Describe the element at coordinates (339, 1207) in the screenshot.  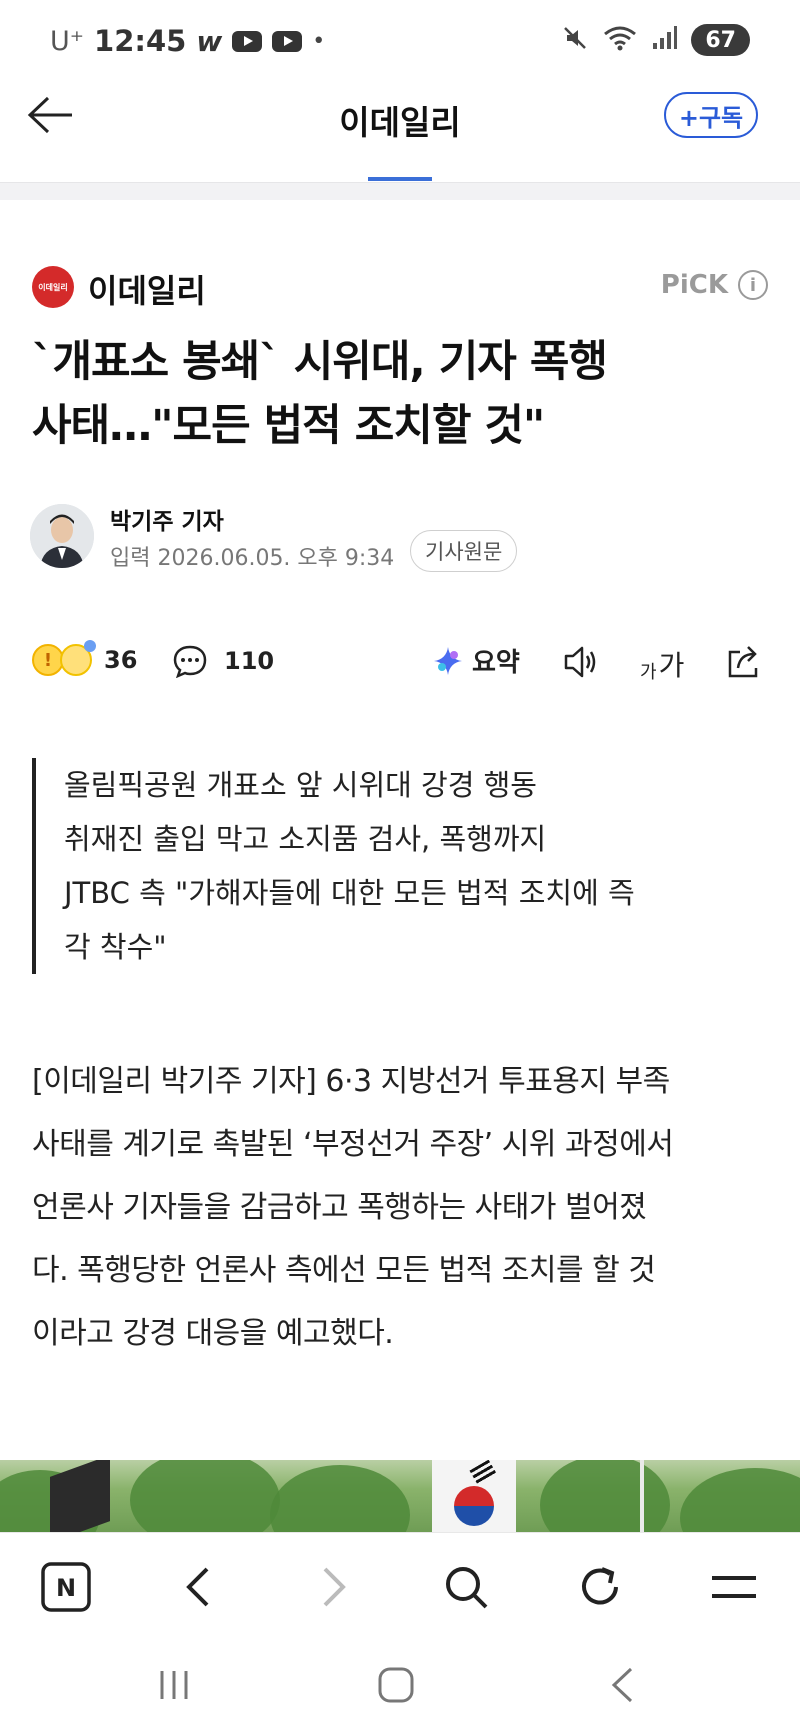
I see `body-line: 언론사 기자들을 감금하고 폭행하는 사태가 벌어졌` at that location.